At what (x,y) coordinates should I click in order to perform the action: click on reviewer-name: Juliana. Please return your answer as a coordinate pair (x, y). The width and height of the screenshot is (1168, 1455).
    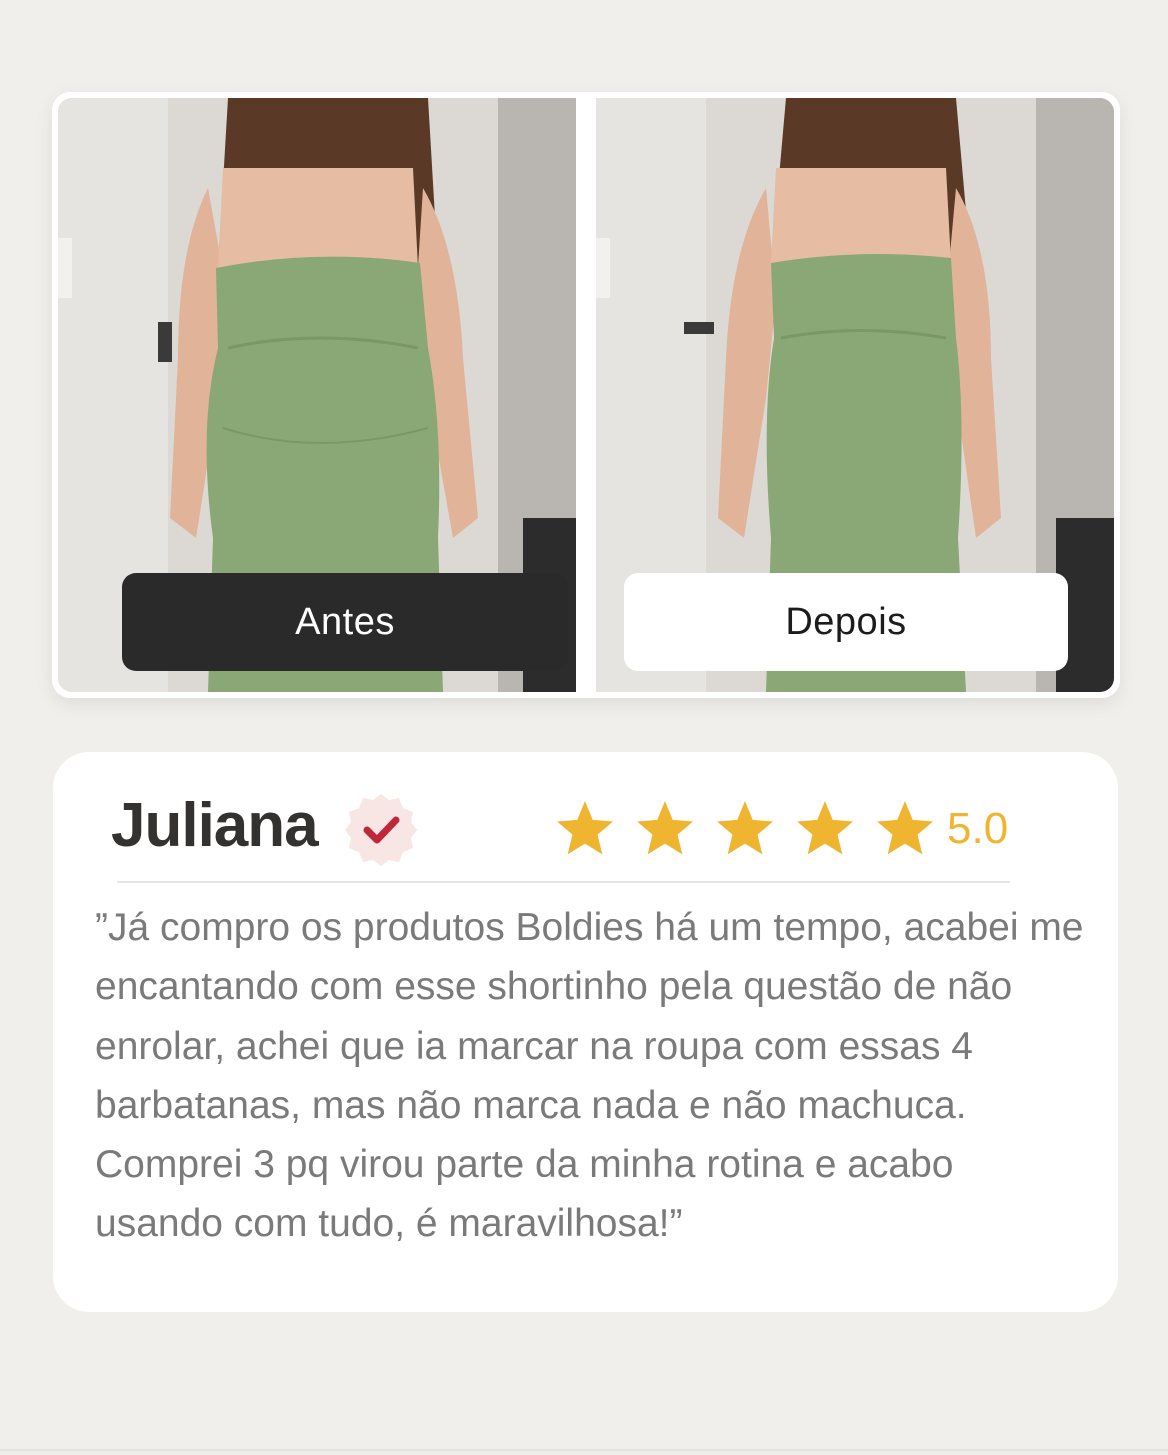
    Looking at the image, I should click on (215, 825).